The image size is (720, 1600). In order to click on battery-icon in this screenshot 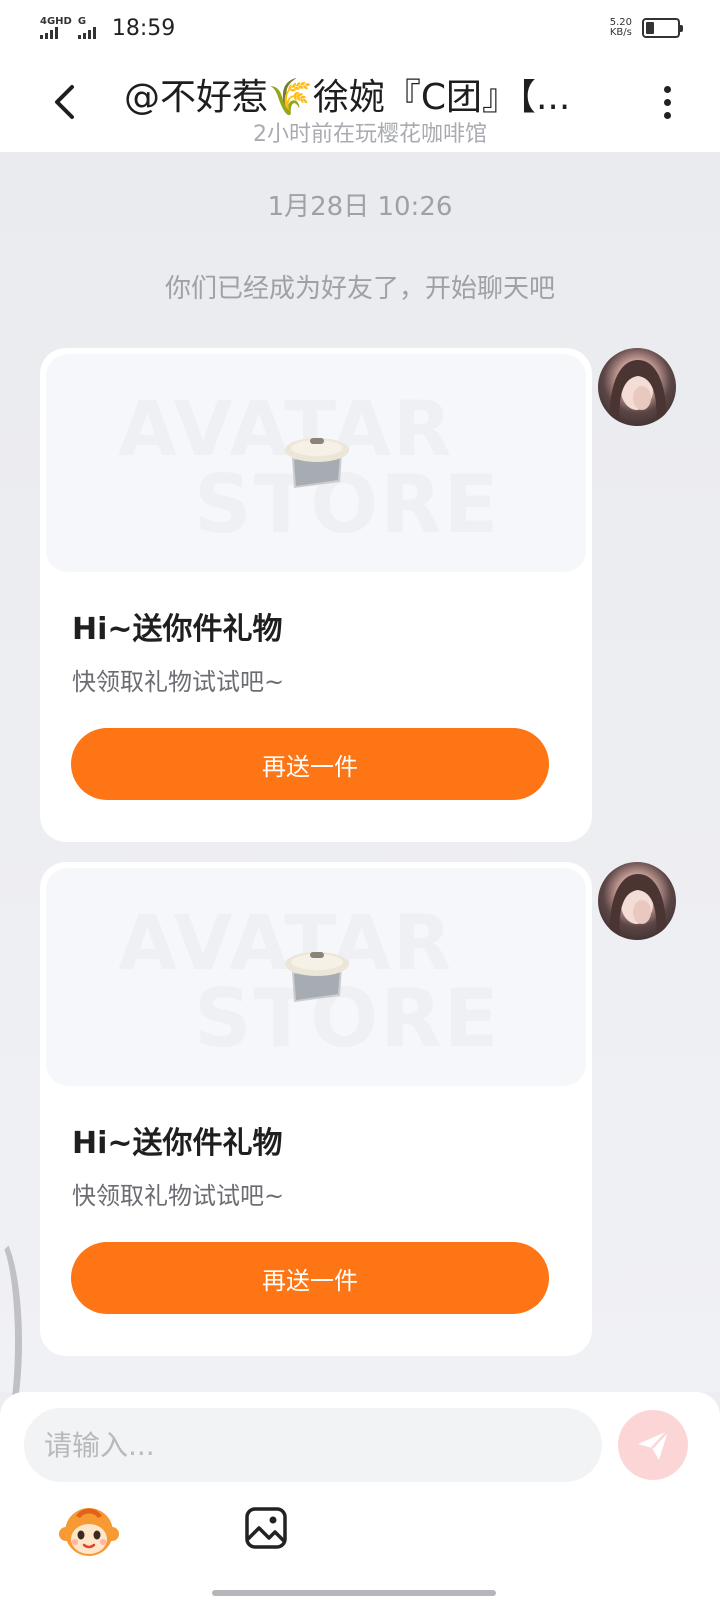, I will do `click(662, 28)`.